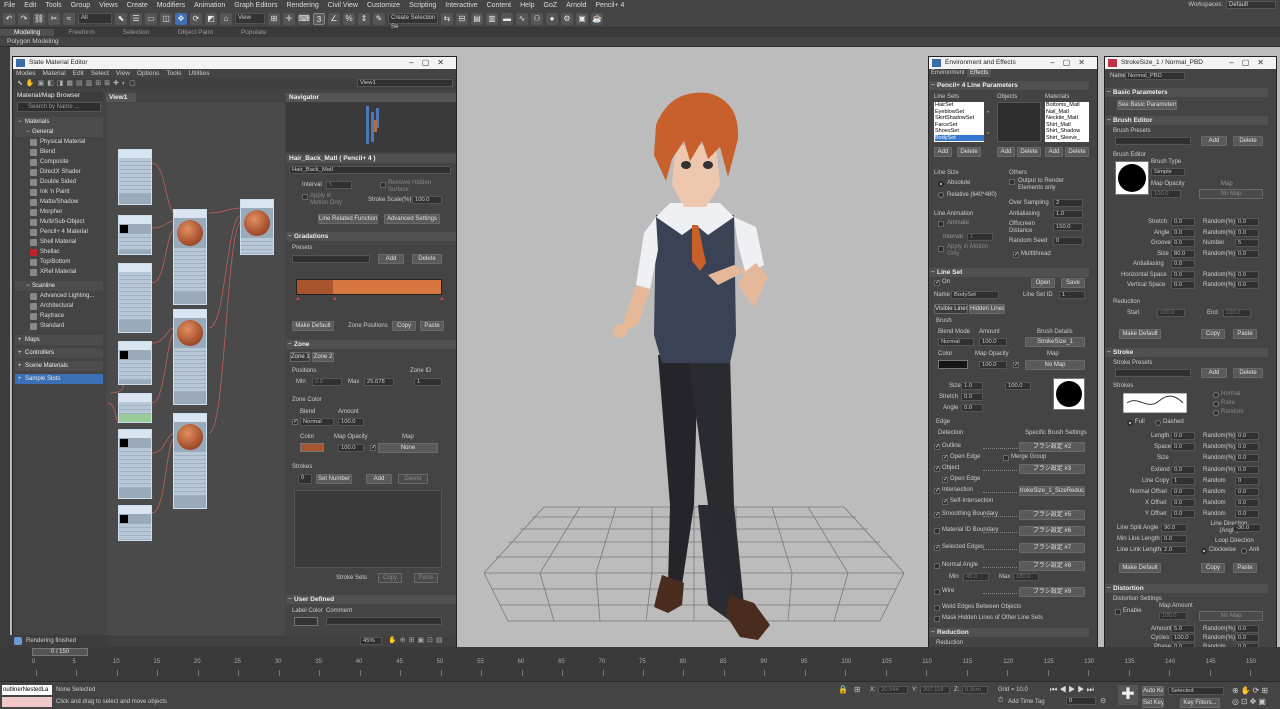 The width and height of the screenshot is (1280, 709). Describe the element at coordinates (123, 73) in the screenshot. I see `sme-menu-view: View` at that location.